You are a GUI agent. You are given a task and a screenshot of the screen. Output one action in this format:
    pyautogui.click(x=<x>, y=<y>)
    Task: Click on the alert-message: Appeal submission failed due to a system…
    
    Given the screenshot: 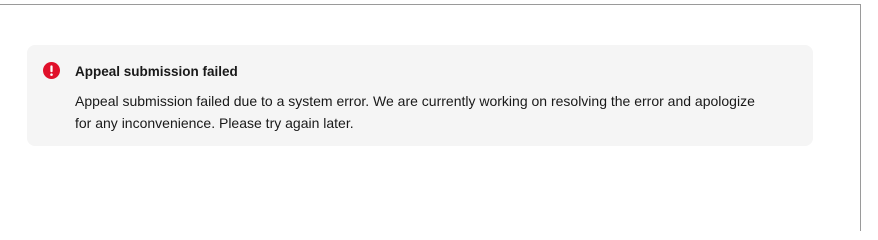 What is the action you would take?
    pyautogui.click(x=415, y=112)
    